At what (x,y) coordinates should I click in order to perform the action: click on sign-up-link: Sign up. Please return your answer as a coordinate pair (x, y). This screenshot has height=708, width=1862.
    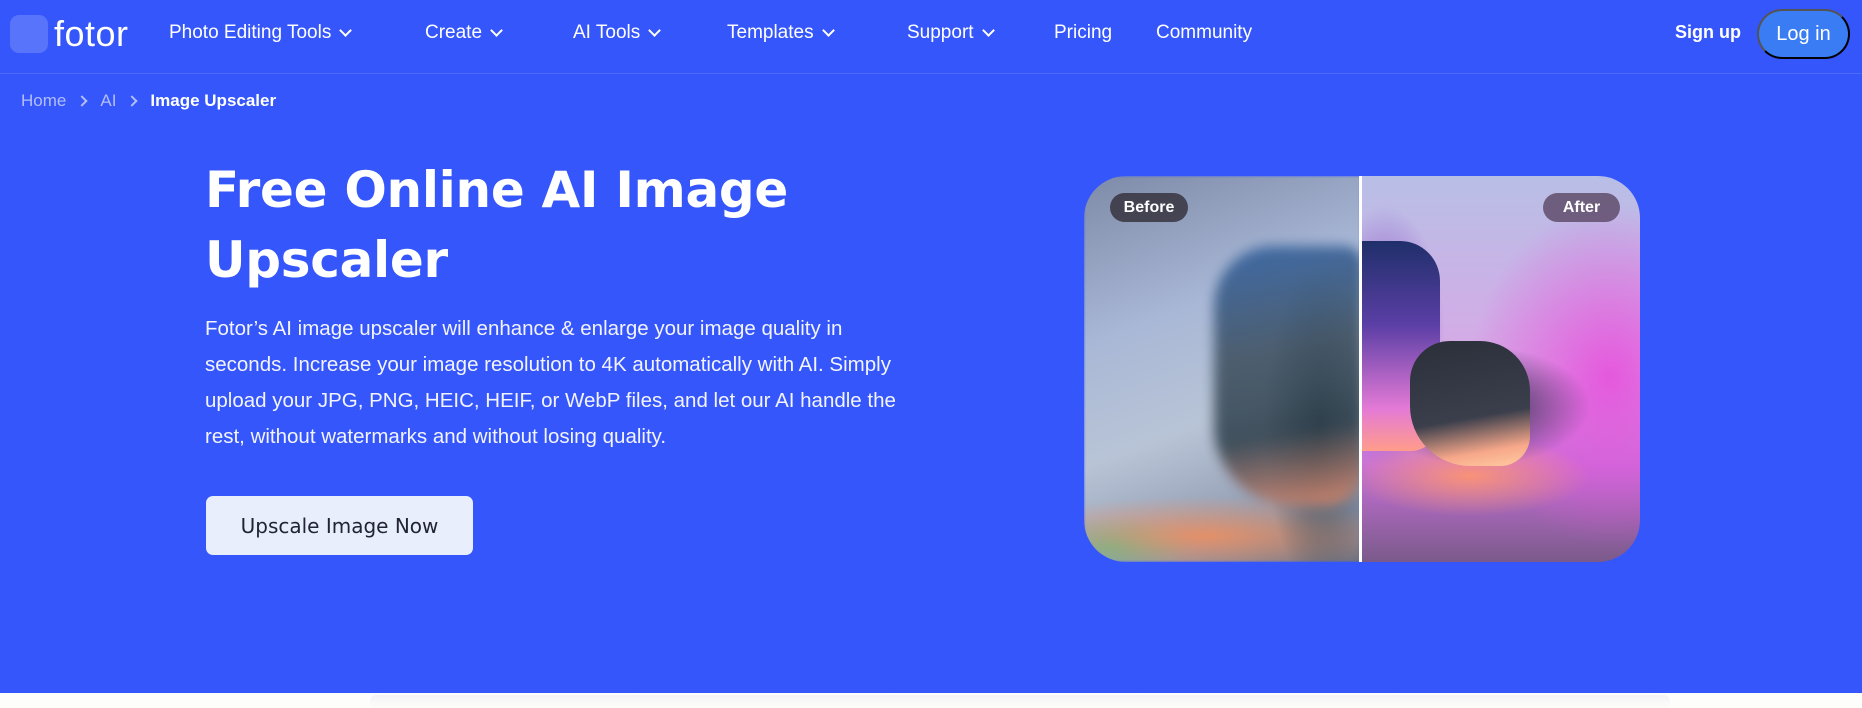
    Looking at the image, I should click on (1708, 32).